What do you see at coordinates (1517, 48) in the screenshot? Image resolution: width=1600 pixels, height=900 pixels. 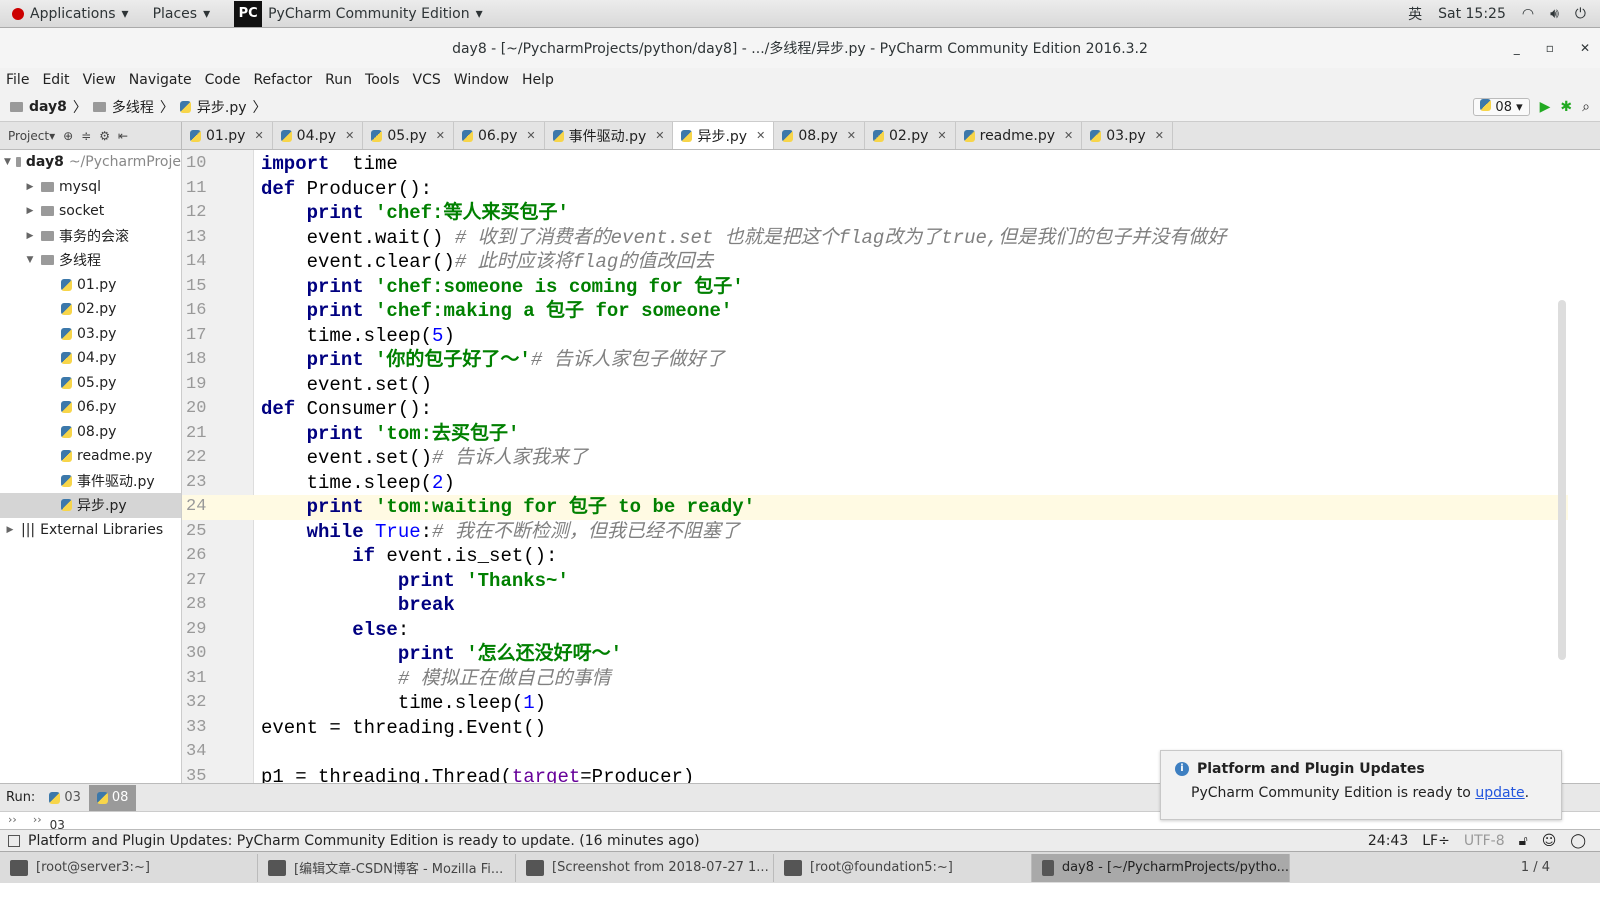 I see `minimize-button: _` at bounding box center [1517, 48].